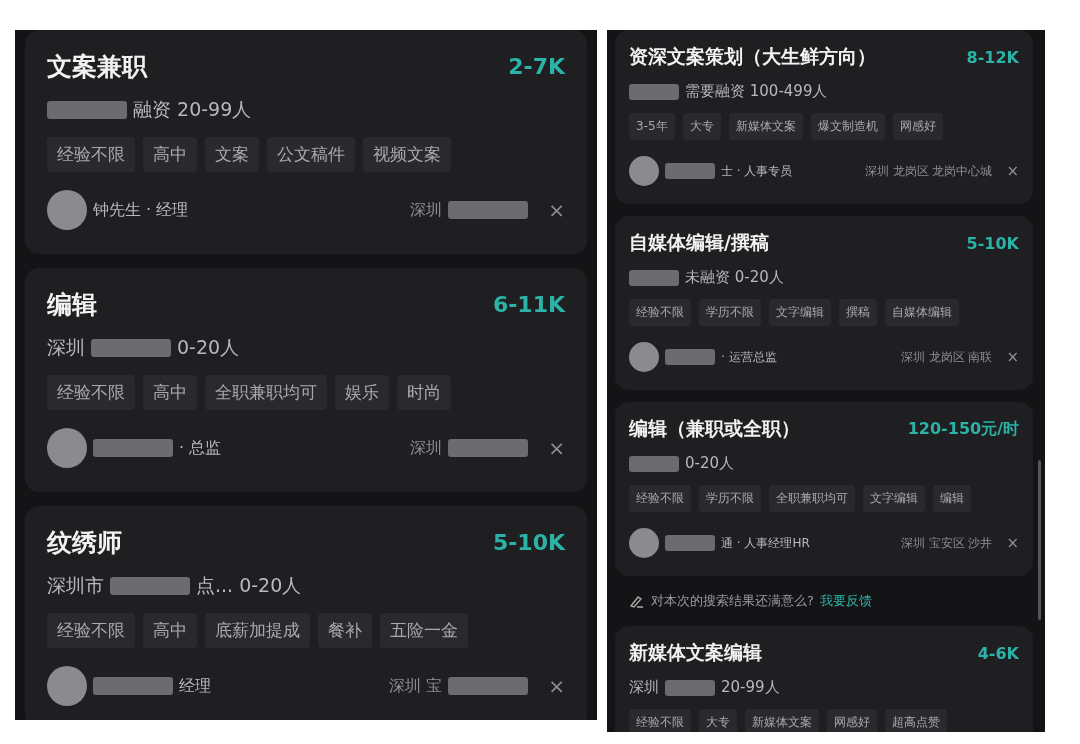 This screenshot has width=1080, height=744. Describe the element at coordinates (757, 171) in the screenshot. I see `recruiter-name: 士 · 人事专员` at that location.